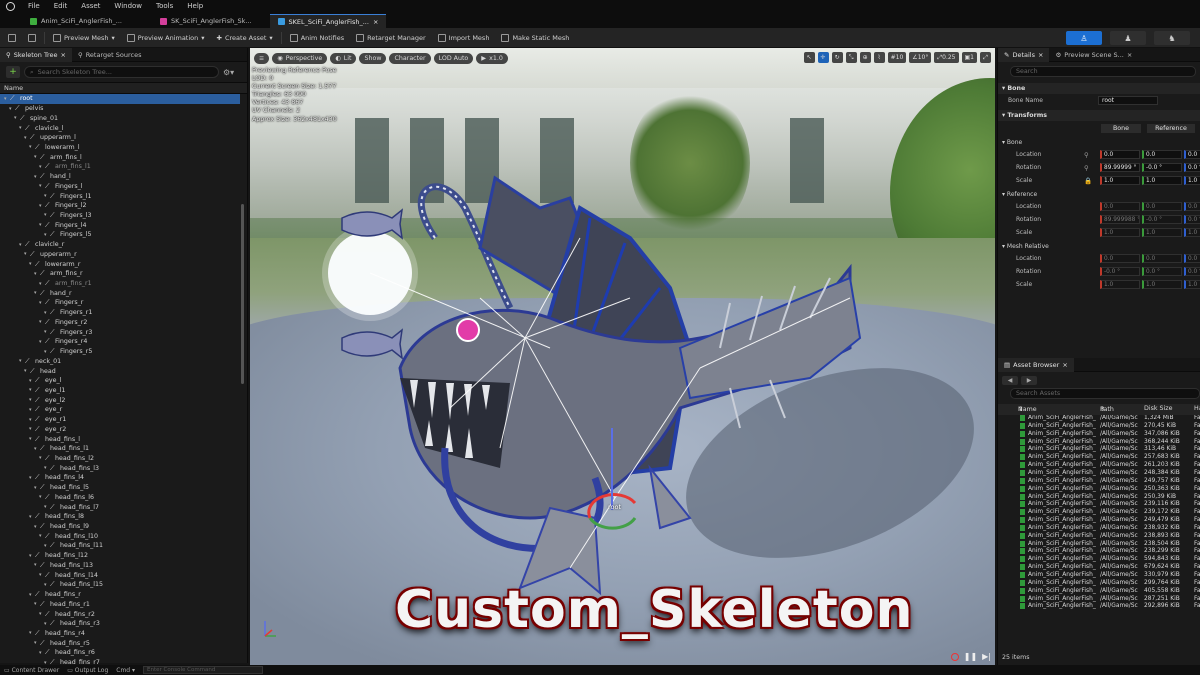 This screenshot has width=1200, height=675. What do you see at coordinates (1162, 154) in the screenshot?
I see `location-y-field: 0.0` at bounding box center [1162, 154].